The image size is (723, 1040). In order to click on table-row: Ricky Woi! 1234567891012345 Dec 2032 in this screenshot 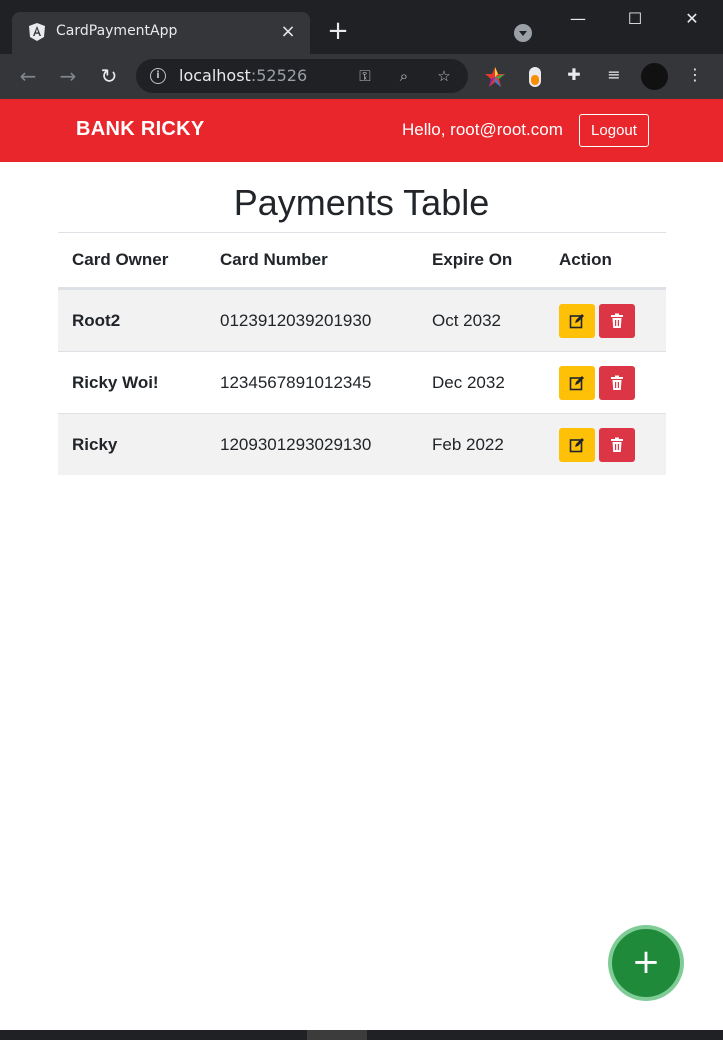, I will do `click(362, 382)`.